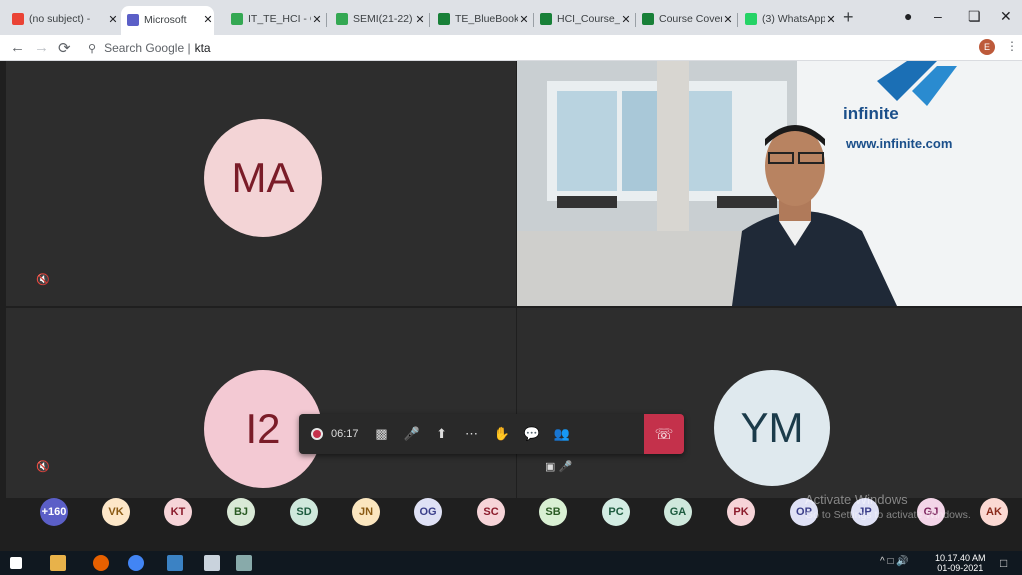  I want to click on back-icon: ←, so click(17, 47).